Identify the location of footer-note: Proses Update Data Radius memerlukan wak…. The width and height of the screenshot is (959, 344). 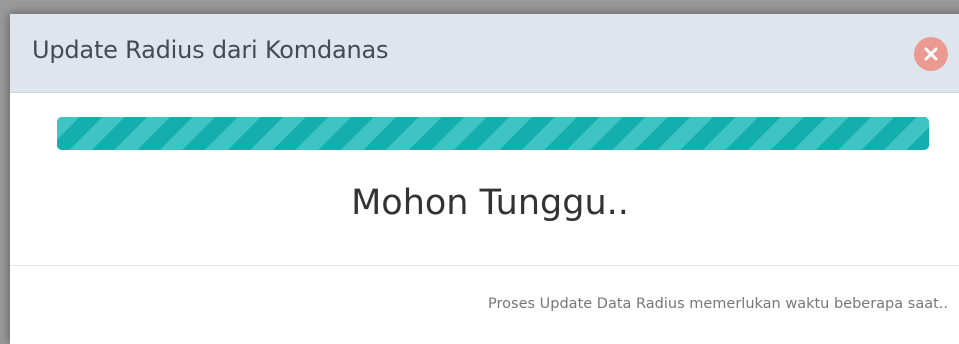
(718, 304).